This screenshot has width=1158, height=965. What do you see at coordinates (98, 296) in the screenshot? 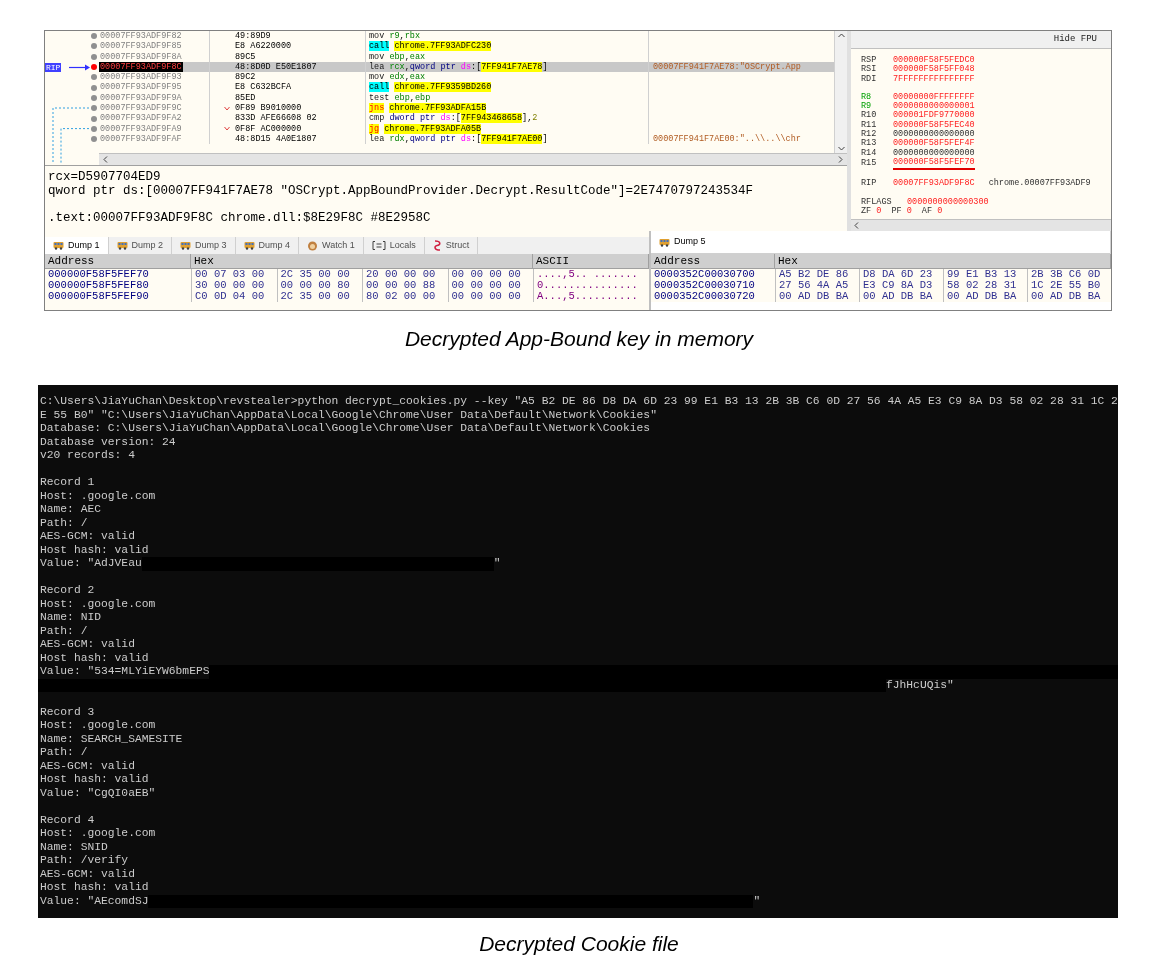
I see `address-text: 000000F58F5FEF90` at bounding box center [98, 296].